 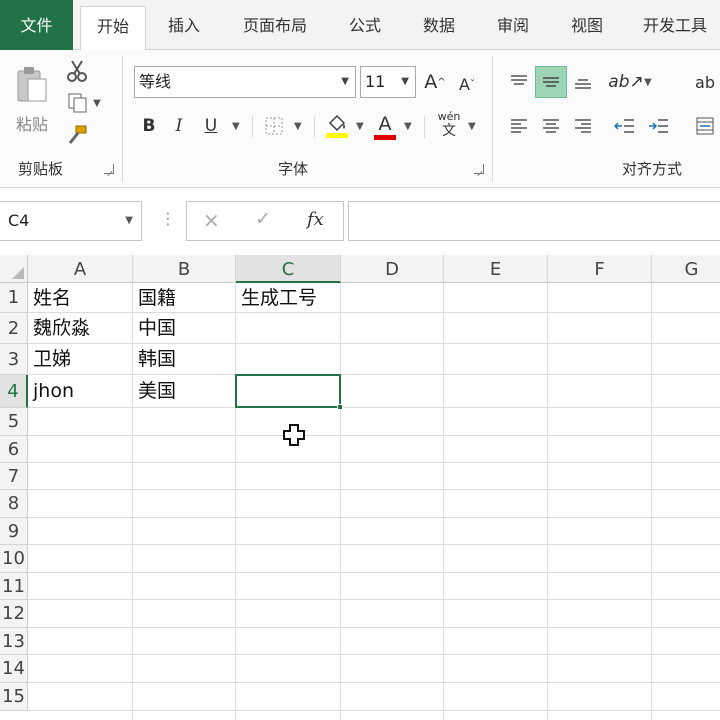 What do you see at coordinates (449, 116) in the screenshot?
I see `phonetic-top-text: wén` at bounding box center [449, 116].